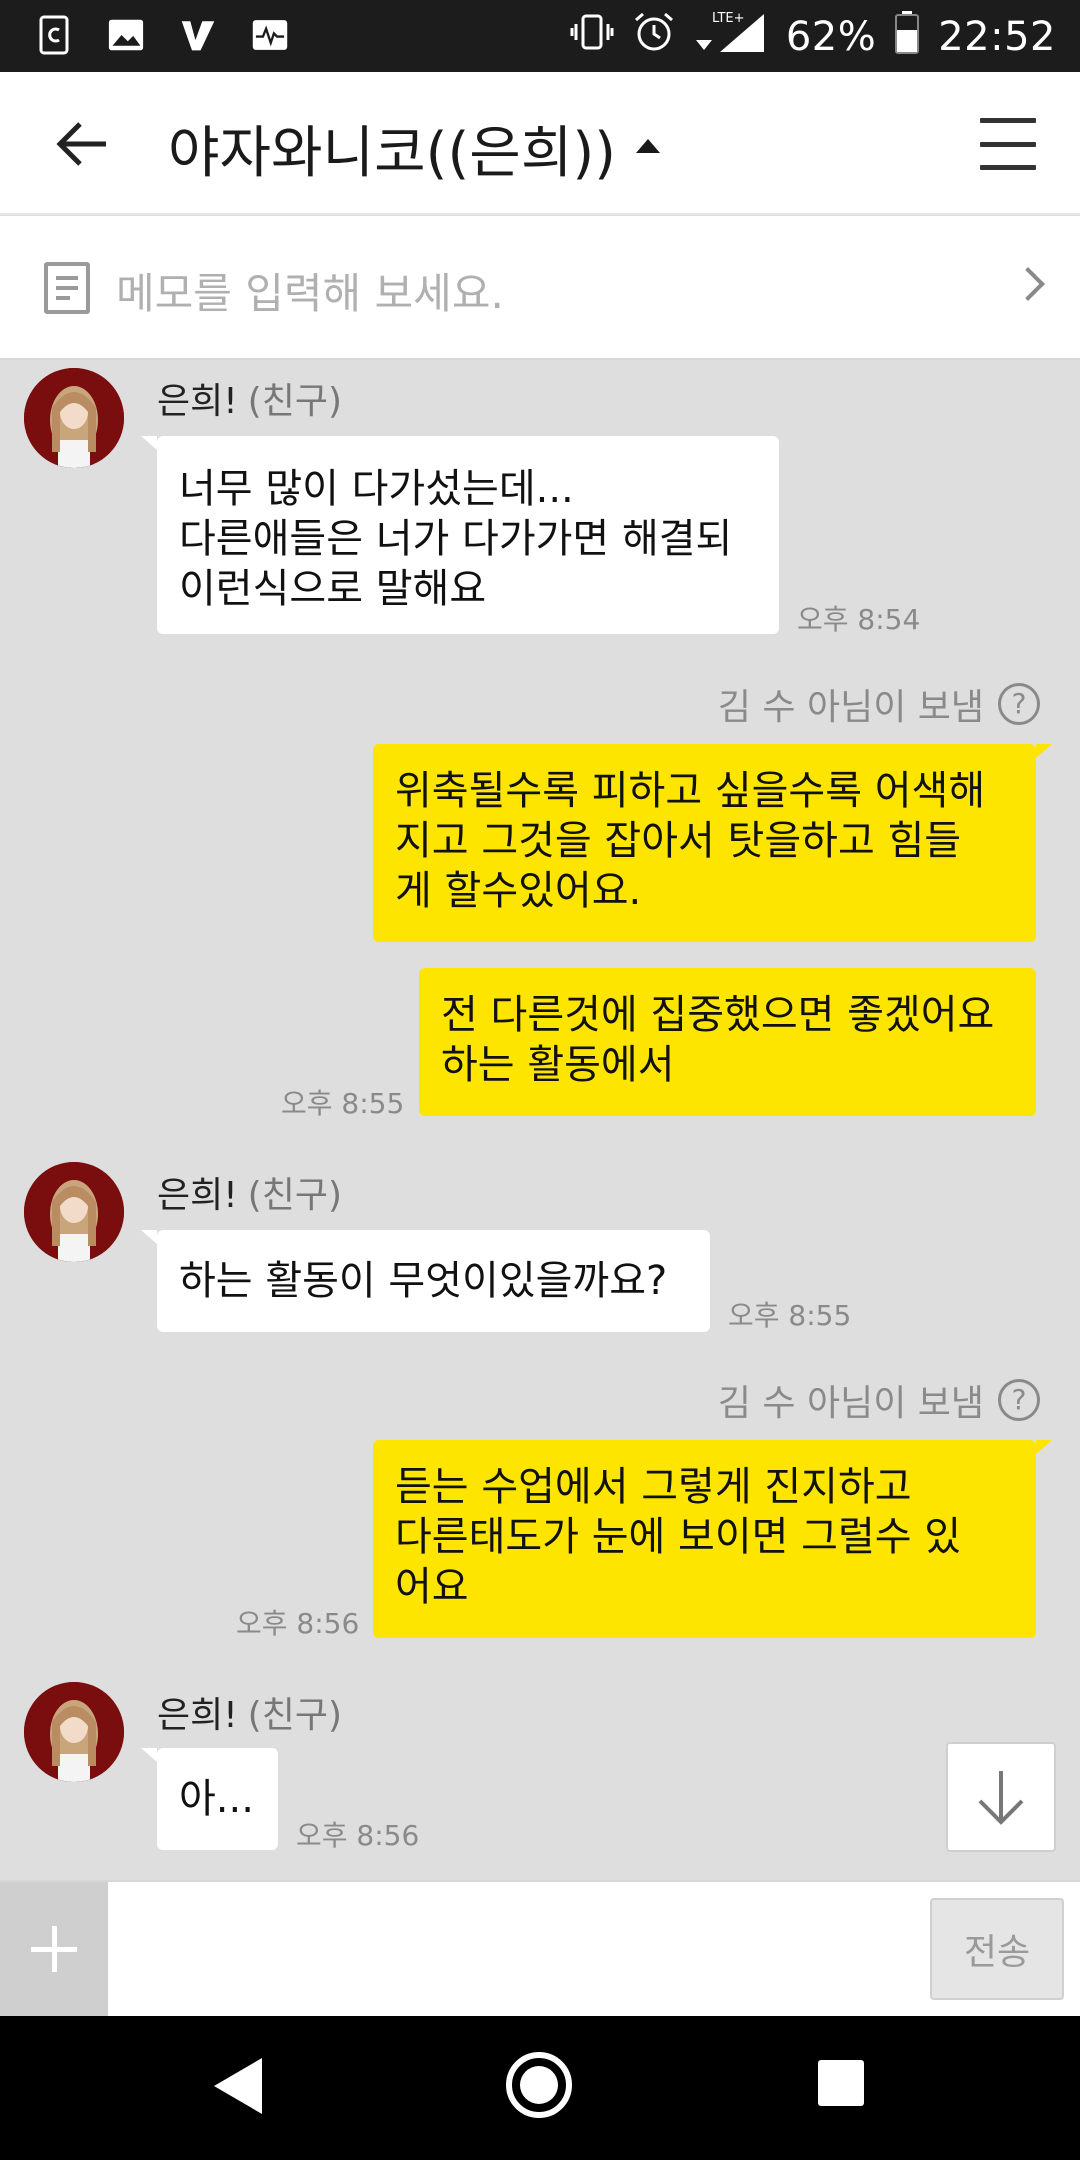 The height and width of the screenshot is (2160, 1080). Describe the element at coordinates (907, 37) in the screenshot. I see `battery-icon` at that location.